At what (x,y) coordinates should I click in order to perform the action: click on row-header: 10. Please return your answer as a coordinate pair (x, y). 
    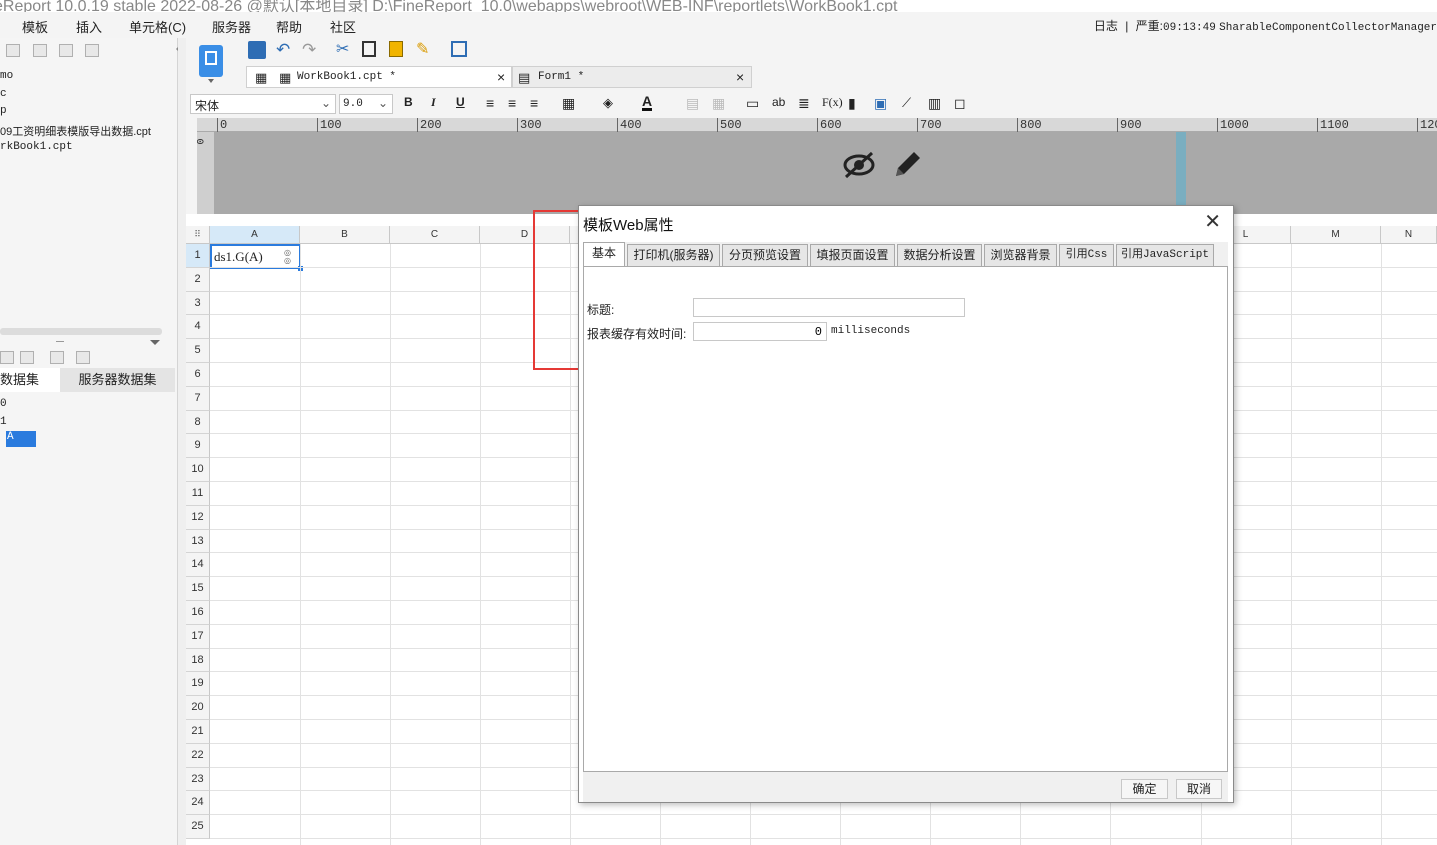
    Looking at the image, I should click on (198, 470).